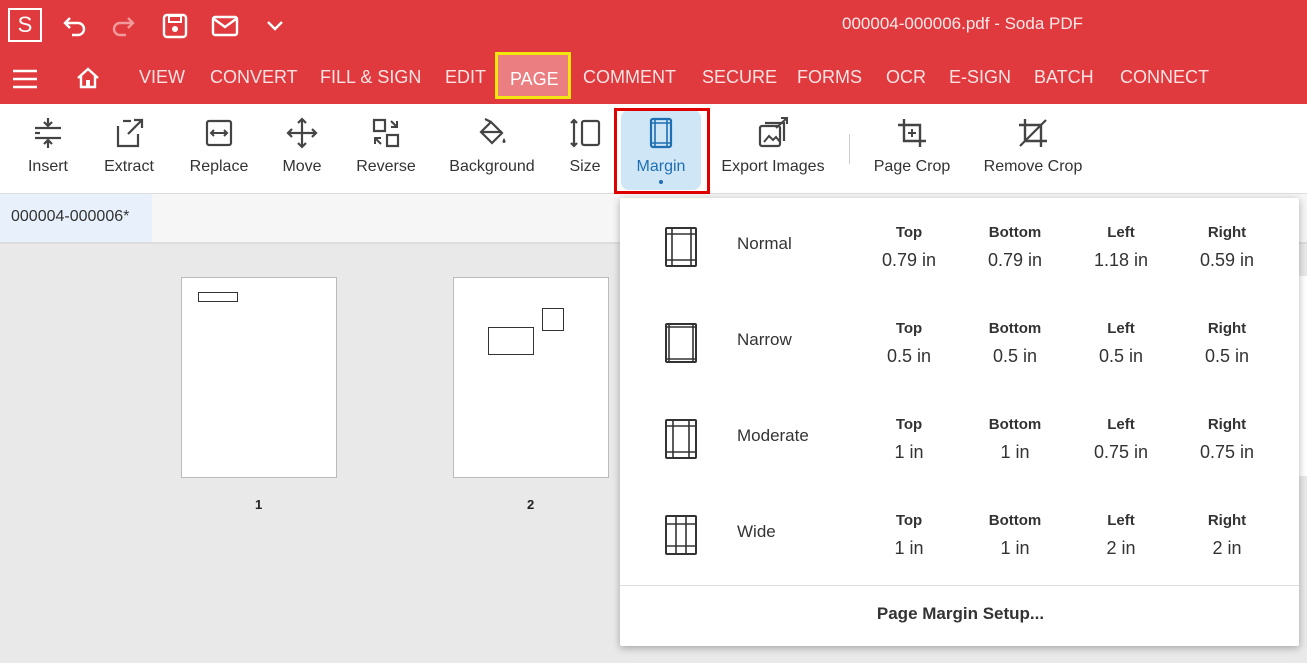 The width and height of the screenshot is (1307, 663). I want to click on paint-bucket-icon, so click(492, 131).